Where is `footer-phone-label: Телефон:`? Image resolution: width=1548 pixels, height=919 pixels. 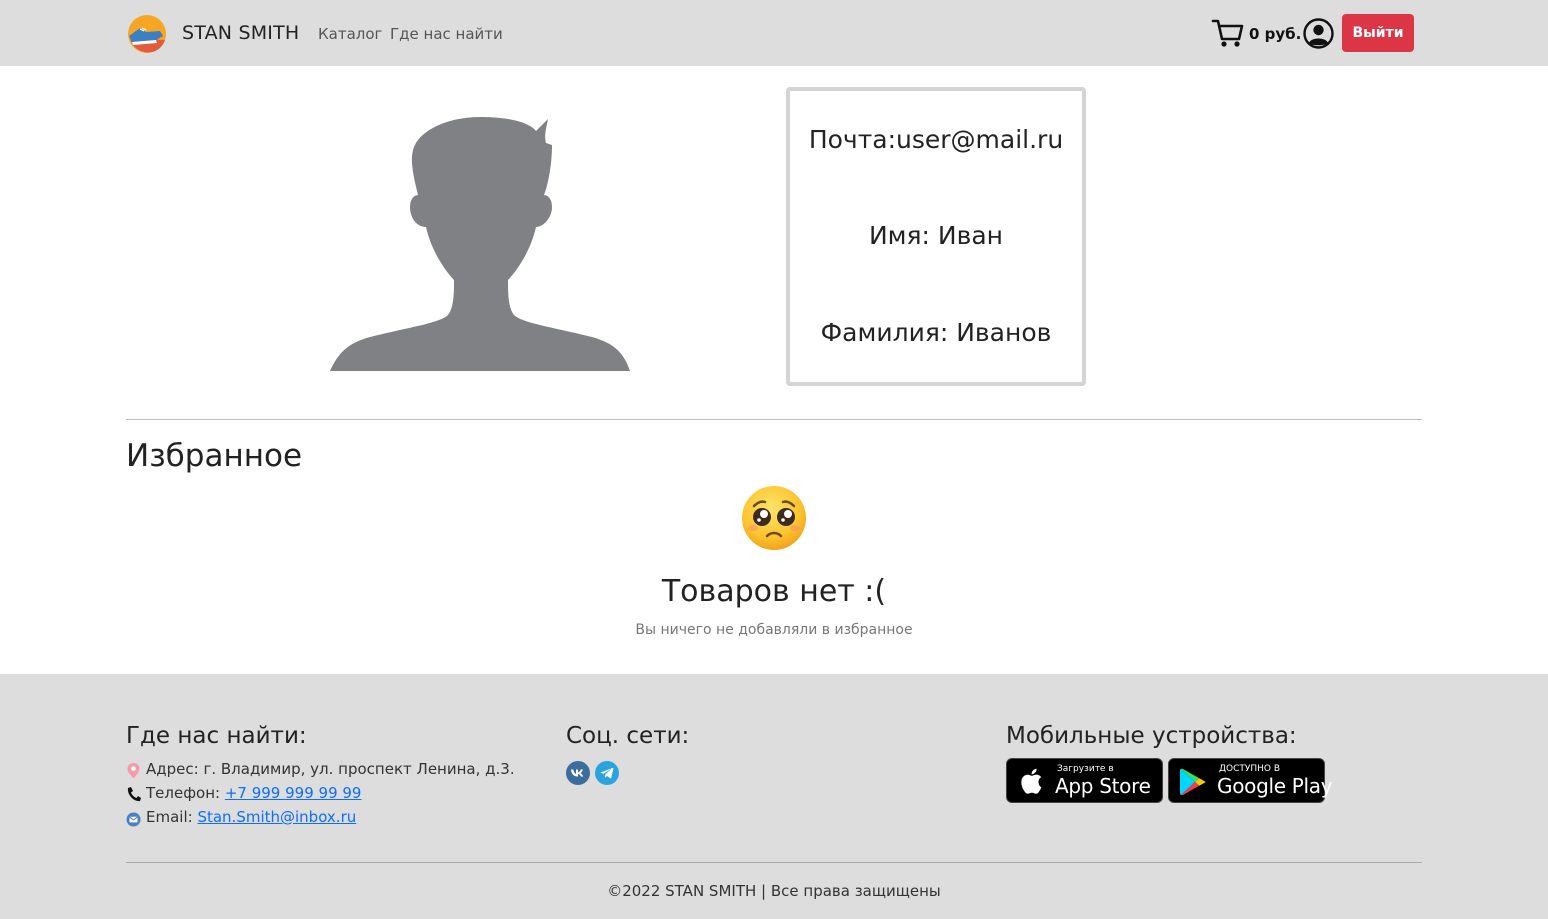
footer-phone-label: Телефон: is located at coordinates (185, 793).